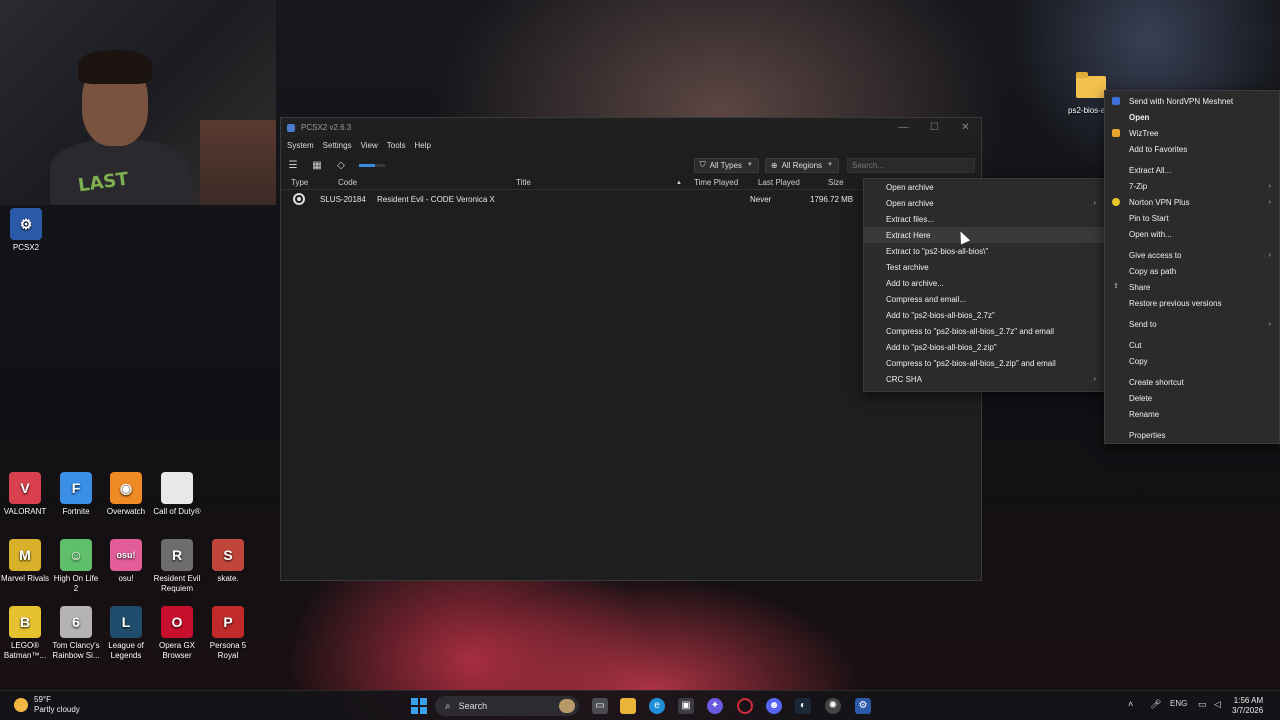 The width and height of the screenshot is (1280, 720). What do you see at coordinates (76, 494) in the screenshot?
I see `desktop-icon: F Fortnite` at bounding box center [76, 494].